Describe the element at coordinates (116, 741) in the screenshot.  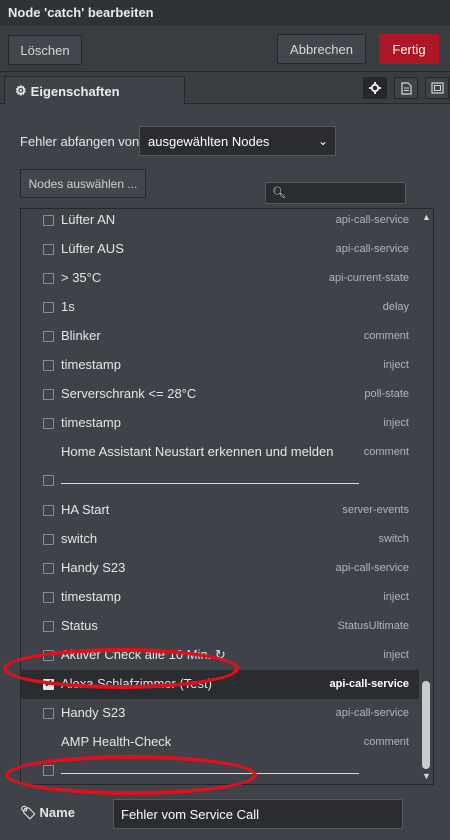
I see `node-name: AMP Health-Check` at that location.